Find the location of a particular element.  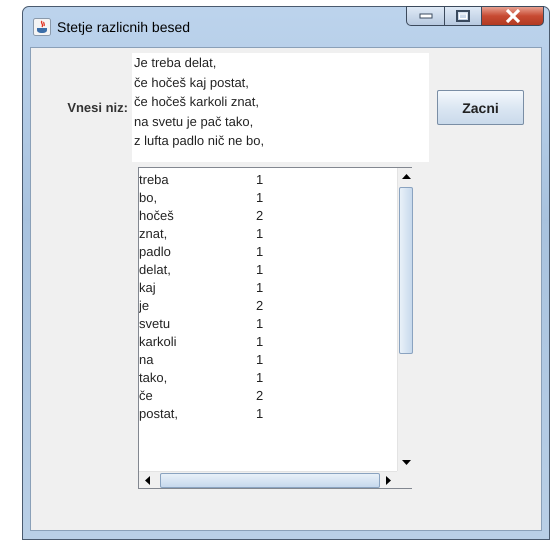

right-arrow-icon is located at coordinates (388, 480).